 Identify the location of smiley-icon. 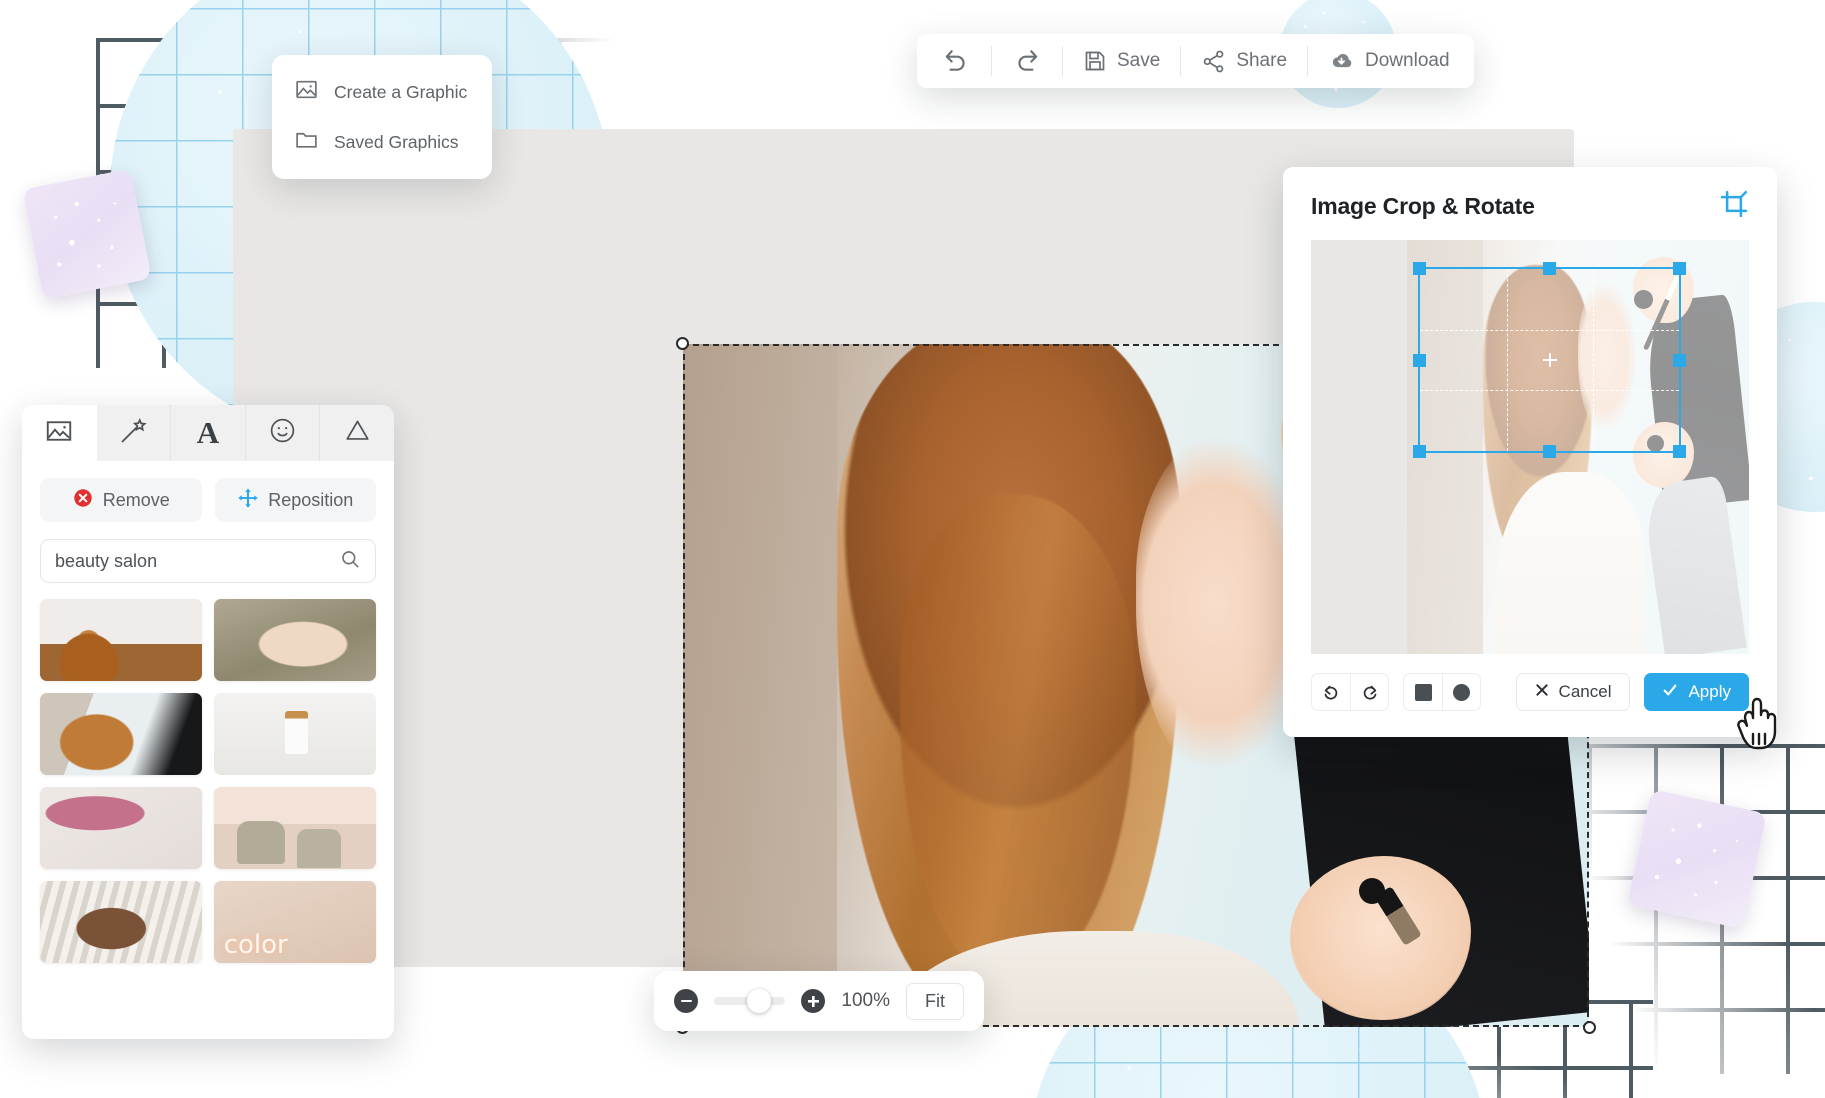
(282, 433).